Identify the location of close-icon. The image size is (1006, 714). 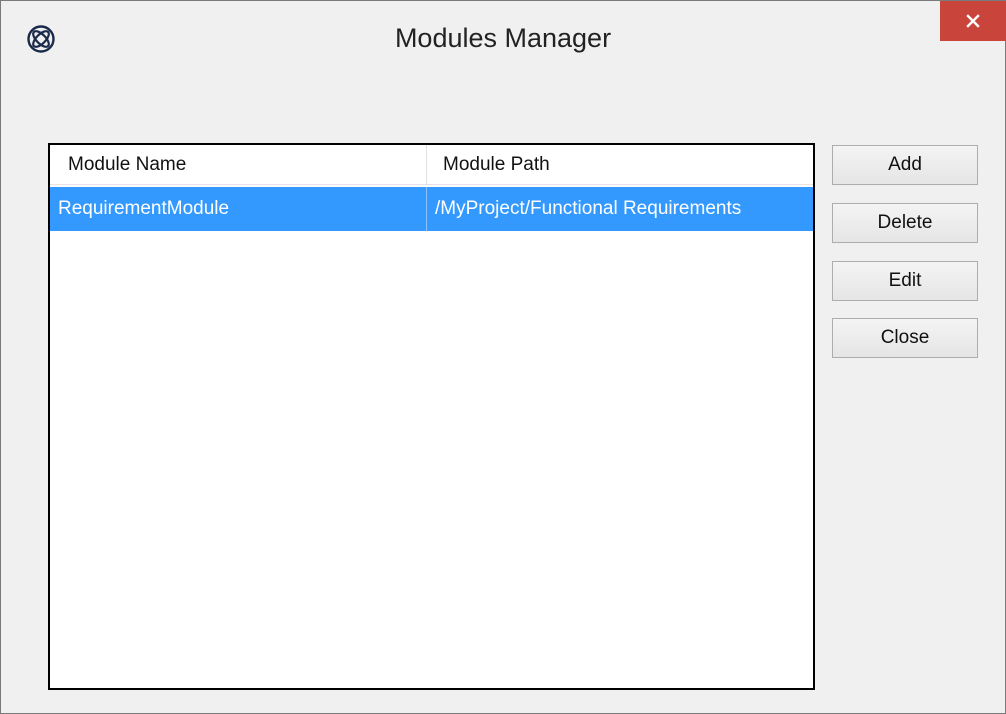
(973, 21).